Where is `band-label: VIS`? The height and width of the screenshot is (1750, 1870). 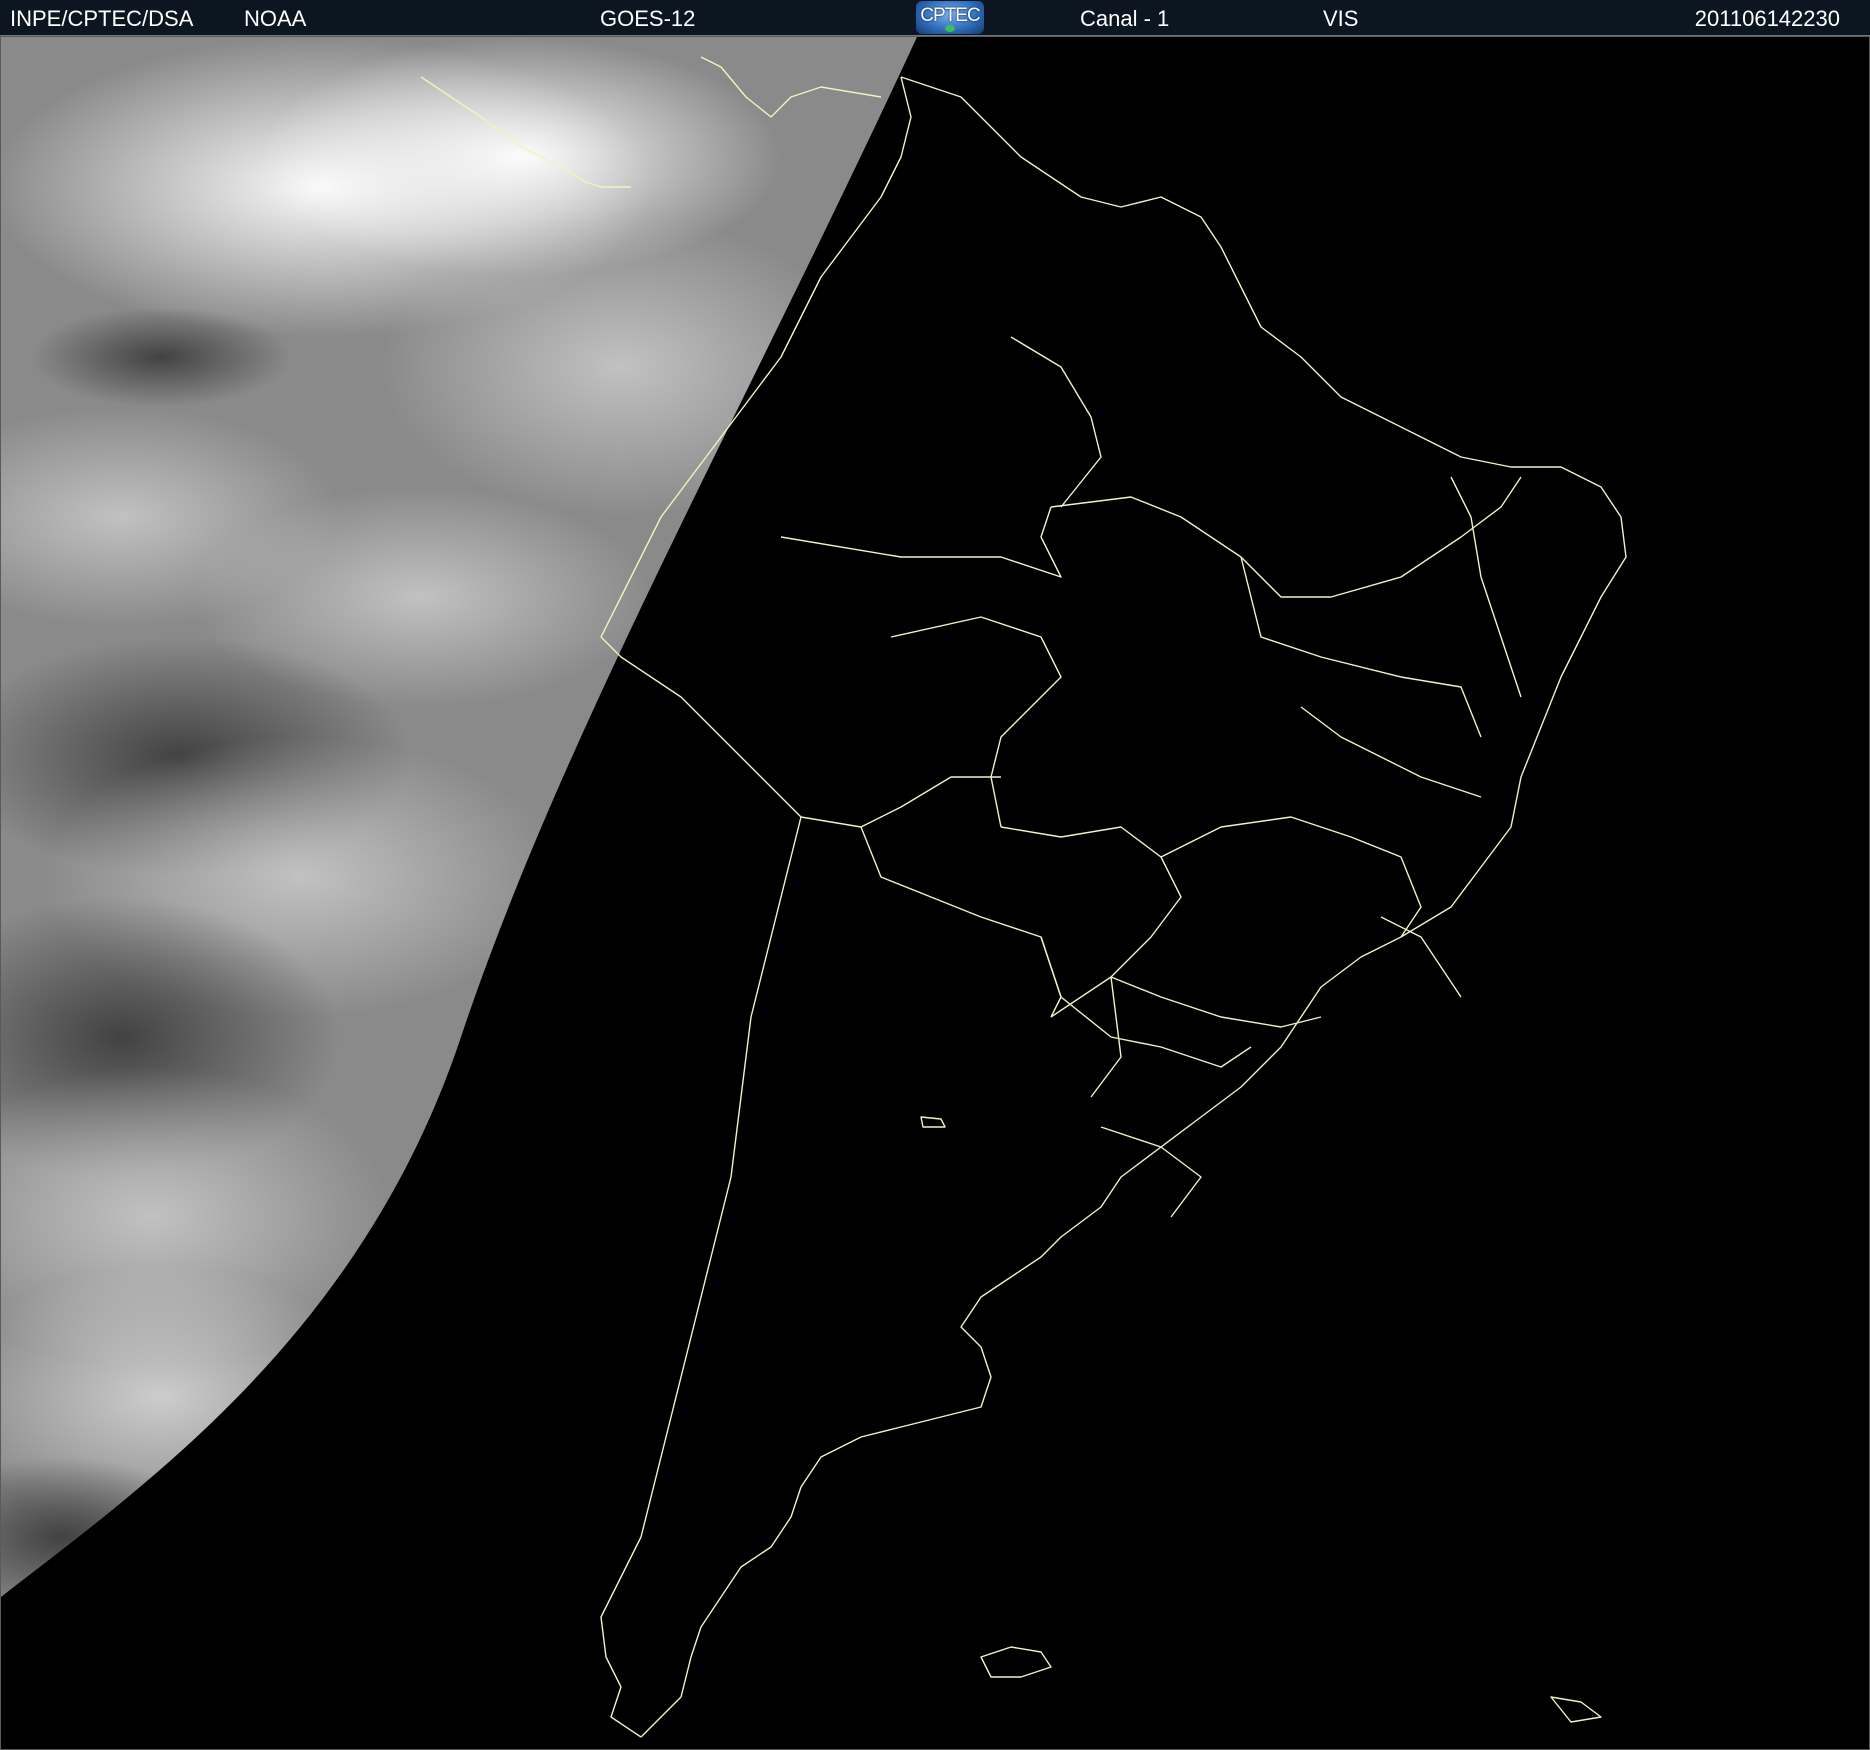 band-label: VIS is located at coordinates (1341, 18).